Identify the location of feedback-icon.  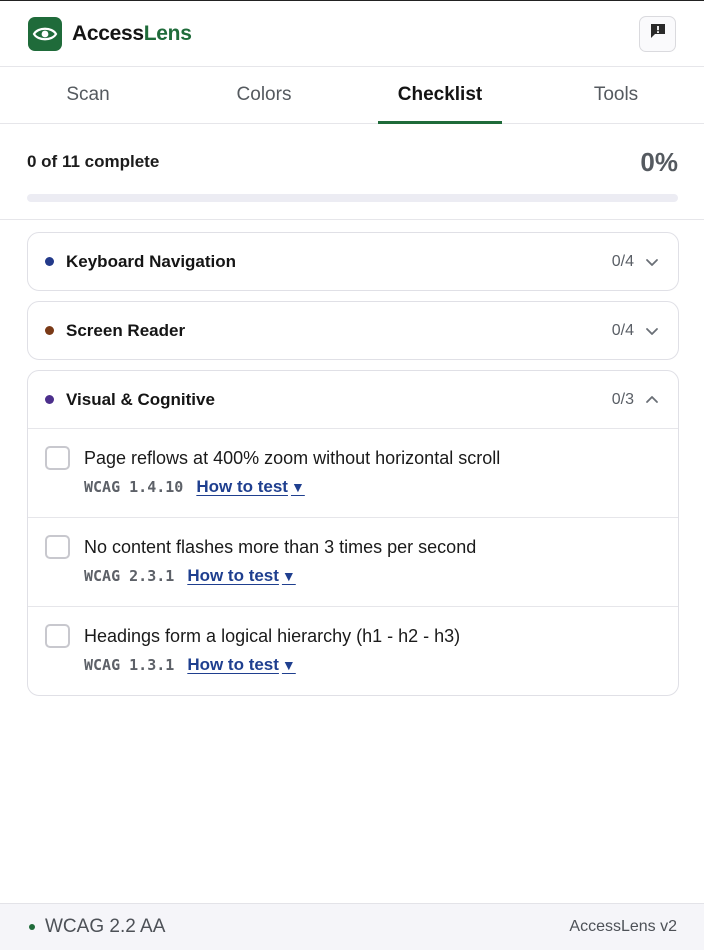
(658, 33).